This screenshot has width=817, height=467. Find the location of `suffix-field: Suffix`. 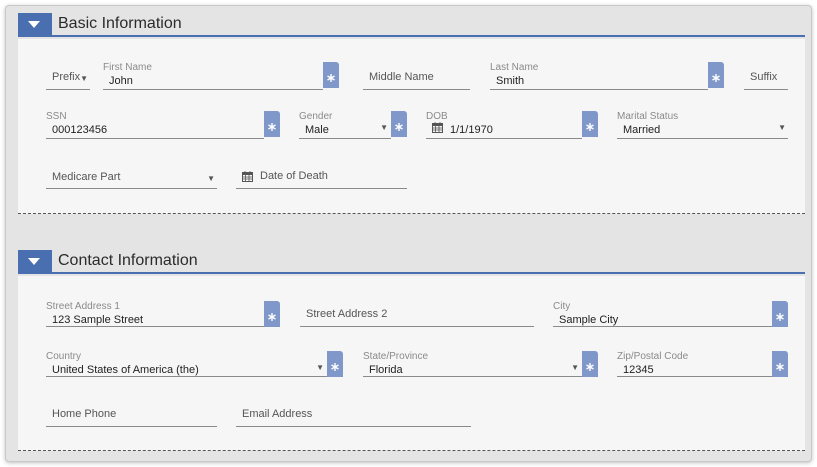

suffix-field: Suffix is located at coordinates (766, 76).